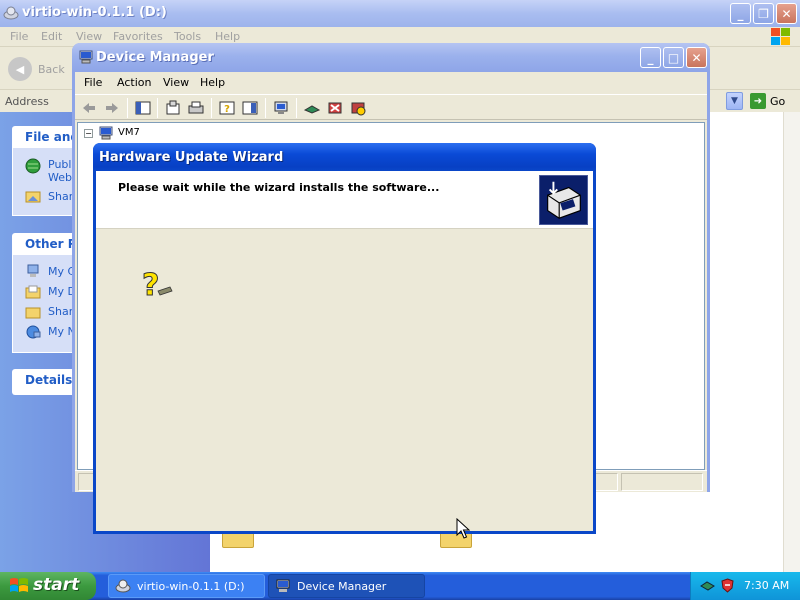 The width and height of the screenshot is (800, 600). Describe the element at coordinates (707, 585) in the screenshot. I see `hardware-tray-icon` at that location.